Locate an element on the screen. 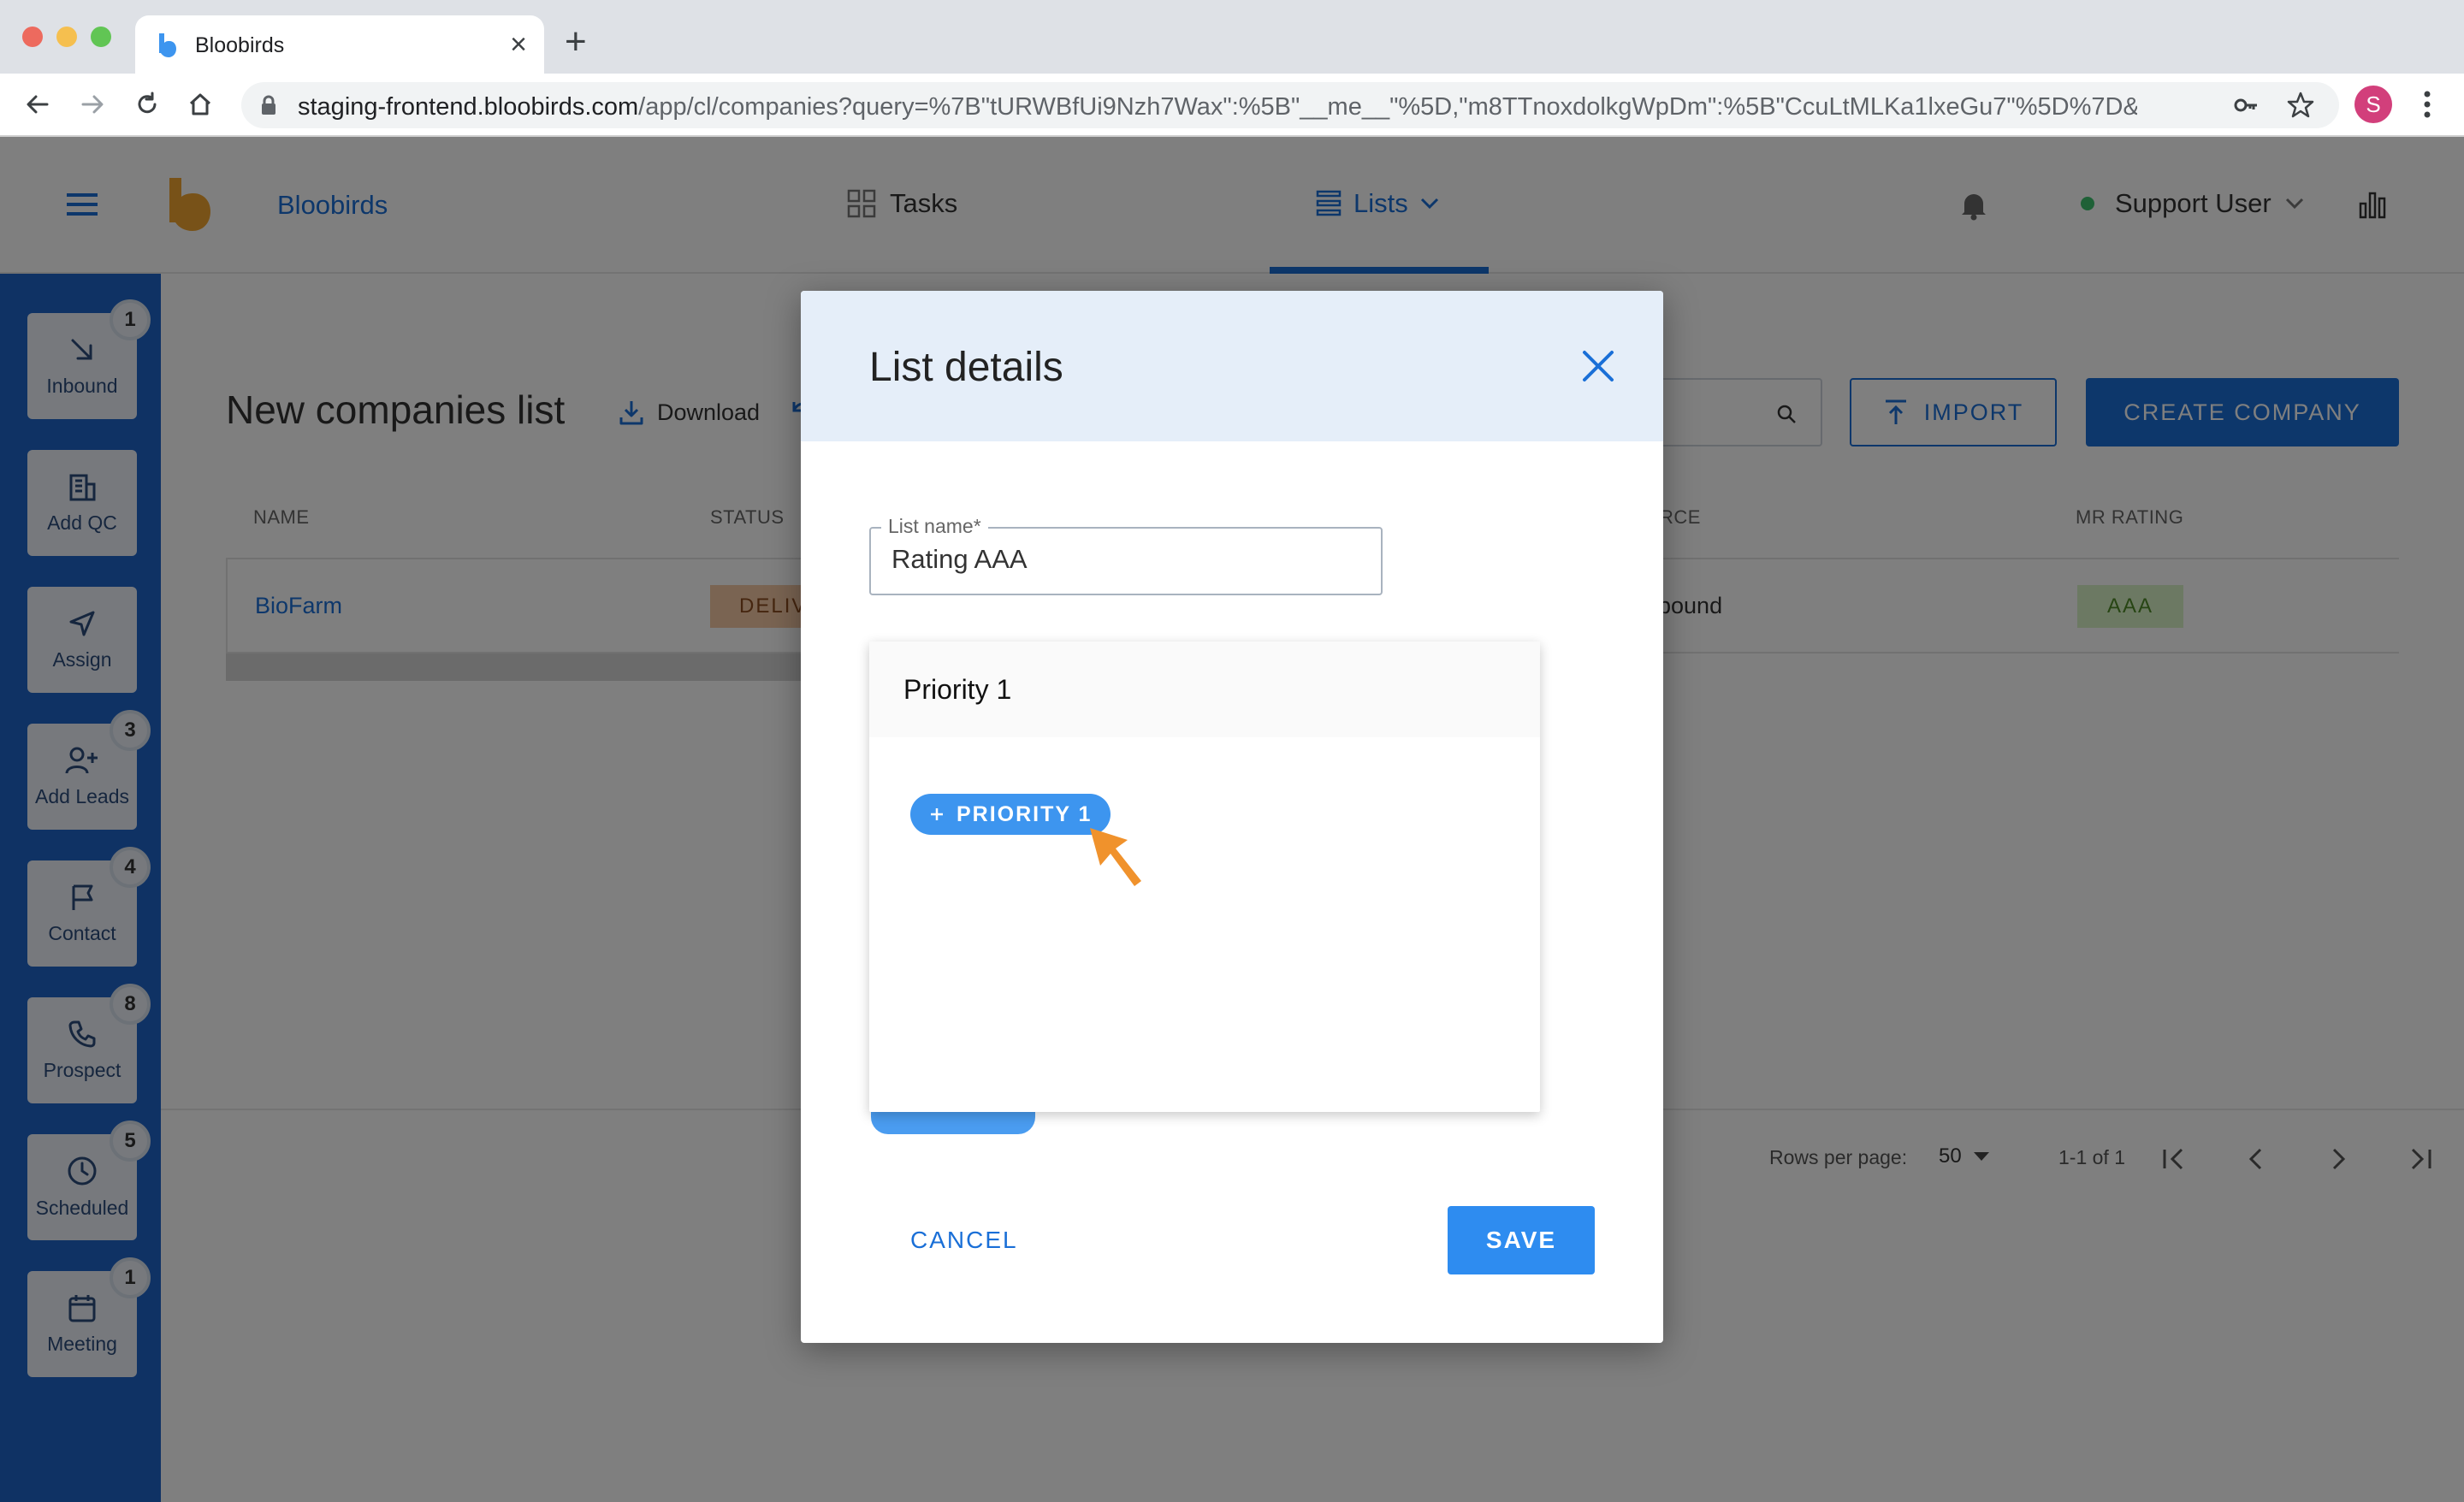 This screenshot has width=2464, height=1502. list-name-label: List name* is located at coordinates (934, 526).